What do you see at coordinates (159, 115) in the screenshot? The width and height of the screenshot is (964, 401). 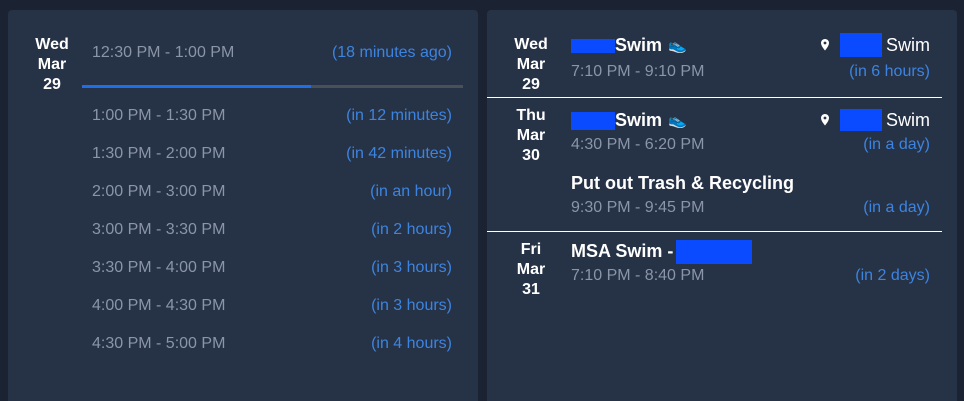 I see `slot-time: 1:00 PM - 1:30 PM` at bounding box center [159, 115].